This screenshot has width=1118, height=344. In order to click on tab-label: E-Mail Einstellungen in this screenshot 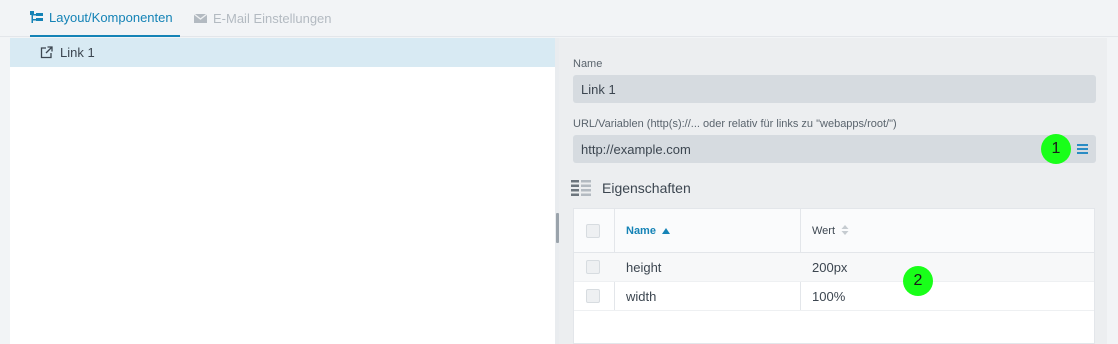, I will do `click(272, 18)`.